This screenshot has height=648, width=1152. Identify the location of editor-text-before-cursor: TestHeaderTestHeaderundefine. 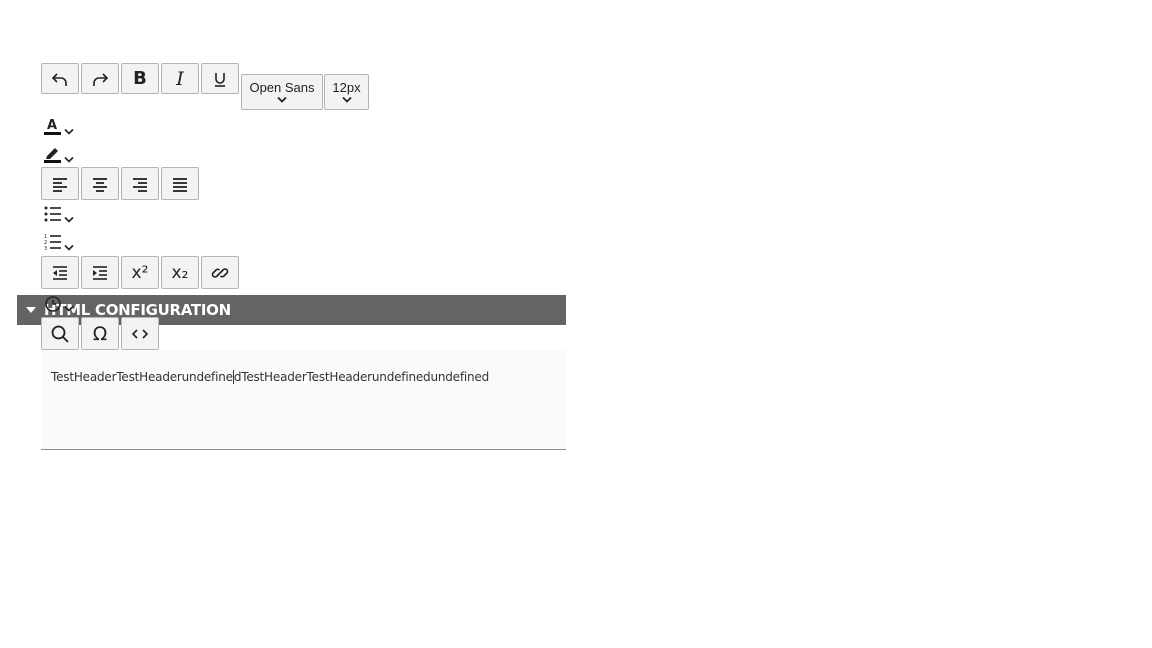
(142, 377).